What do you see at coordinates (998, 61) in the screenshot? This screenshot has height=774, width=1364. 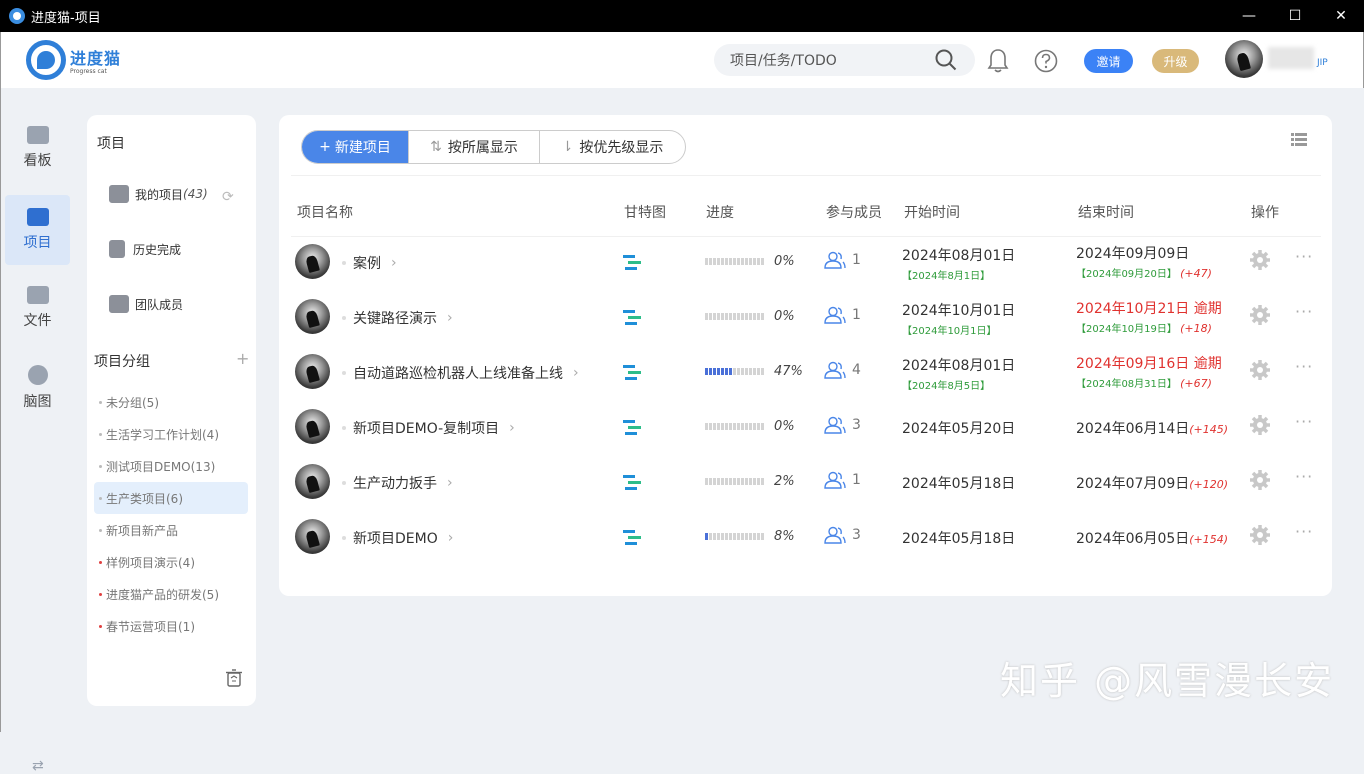 I see `bell-icon` at bounding box center [998, 61].